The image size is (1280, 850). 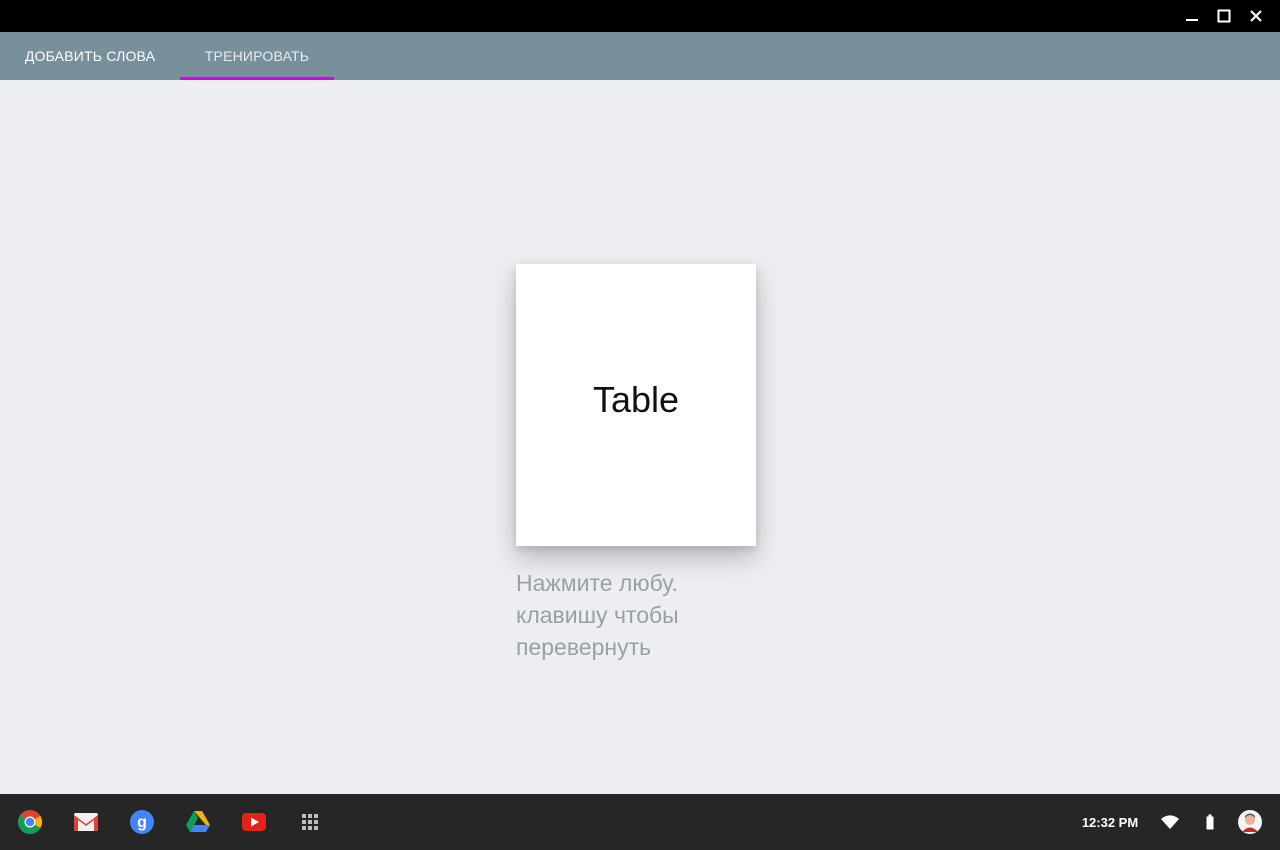 I want to click on flashcard: Table, so click(x=636, y=405).